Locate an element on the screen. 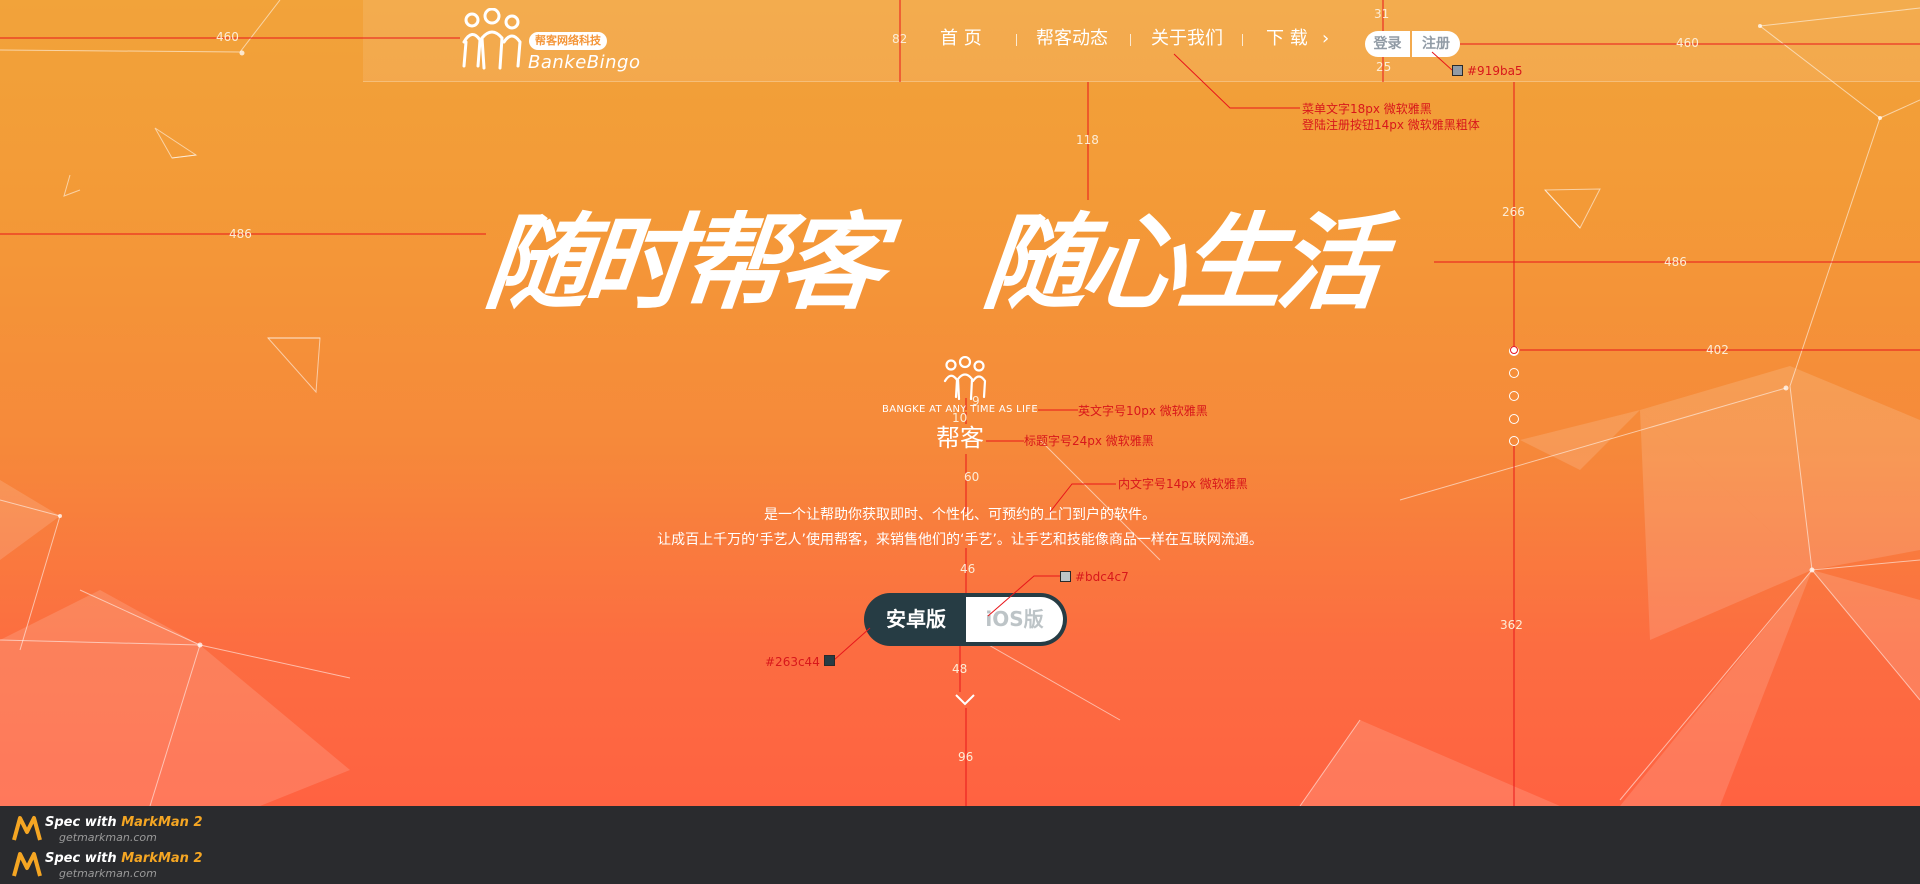  spec-note-title-font: 标题字号24px 微软雅黑 is located at coordinates (1089, 441).